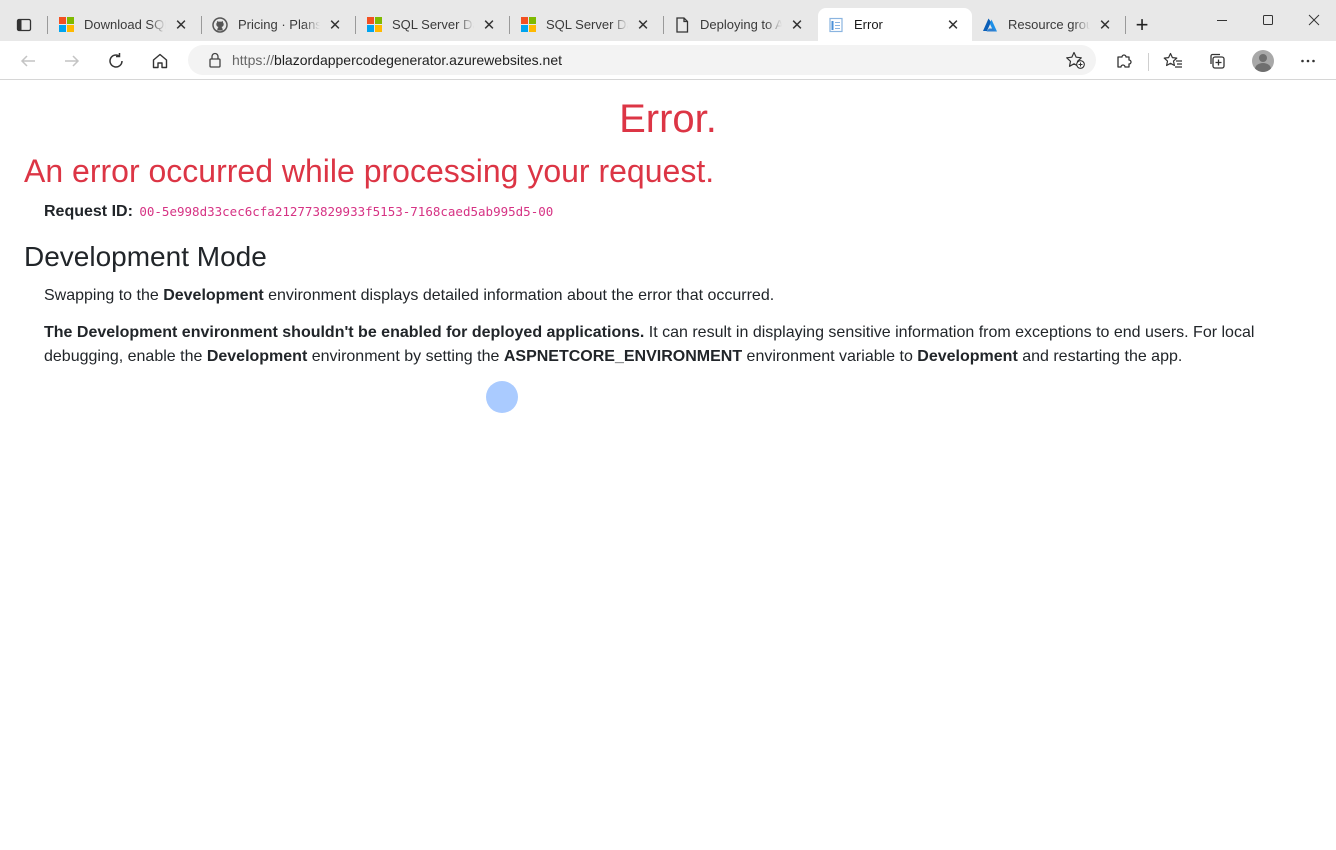 This screenshot has width=1336, height=850. I want to click on minimize-icon, so click(1222, 20).